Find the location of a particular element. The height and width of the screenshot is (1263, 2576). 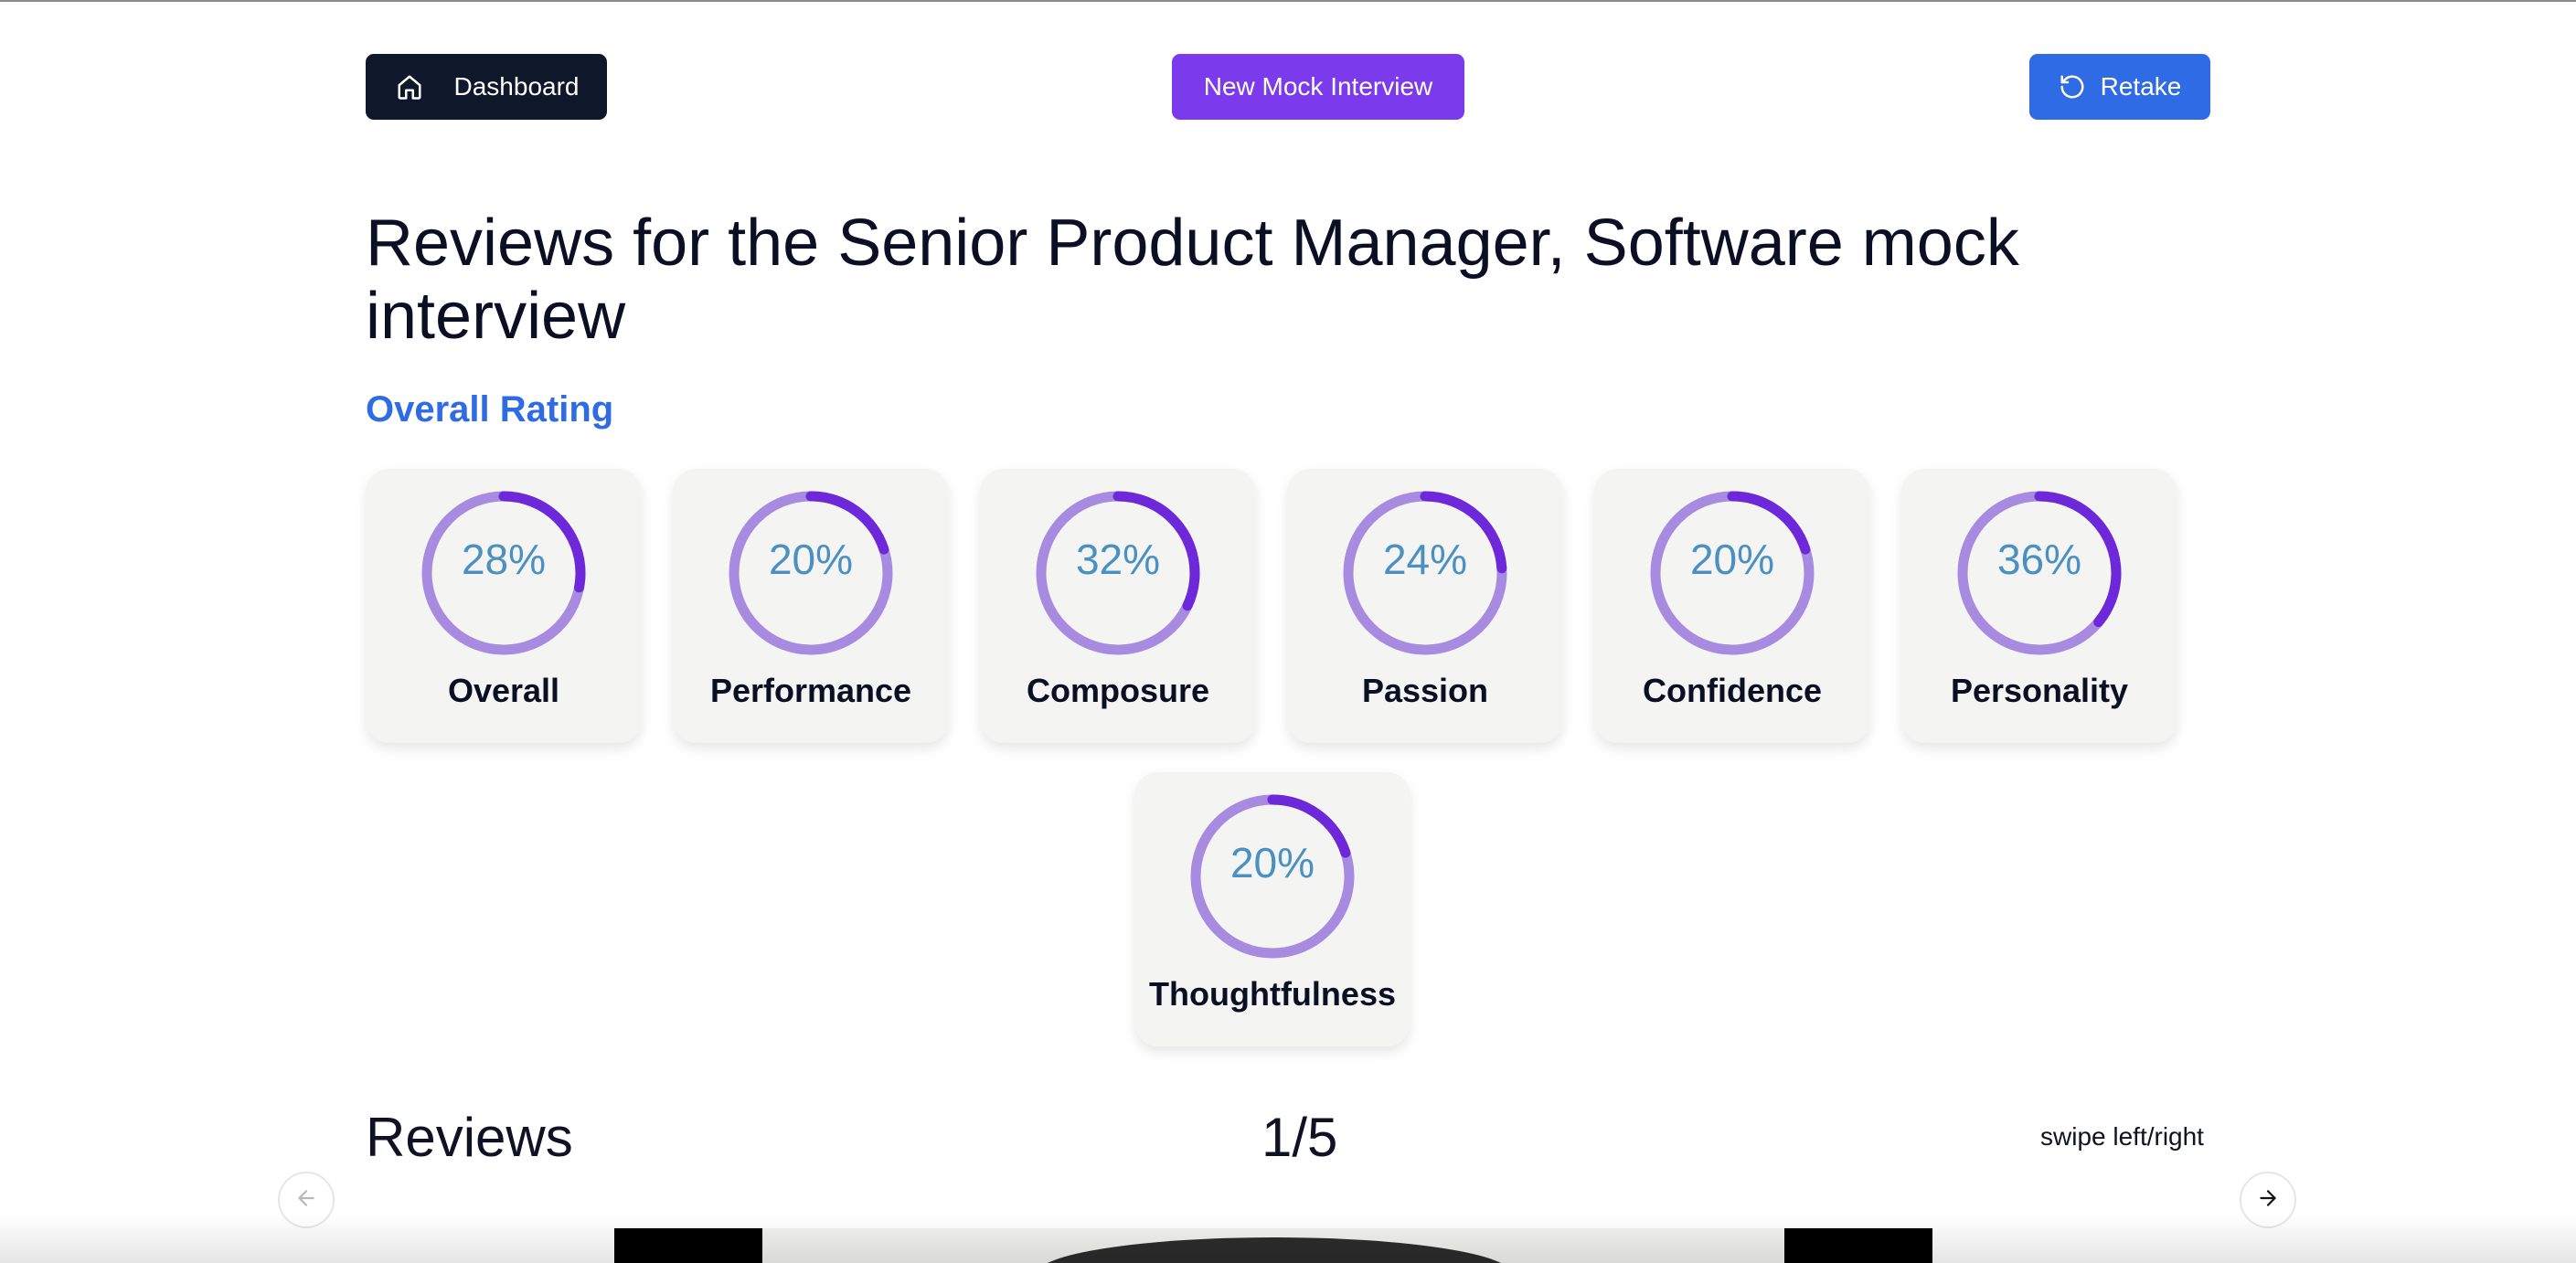

overall-rating-heading: Overall Rating is located at coordinates (490, 409).